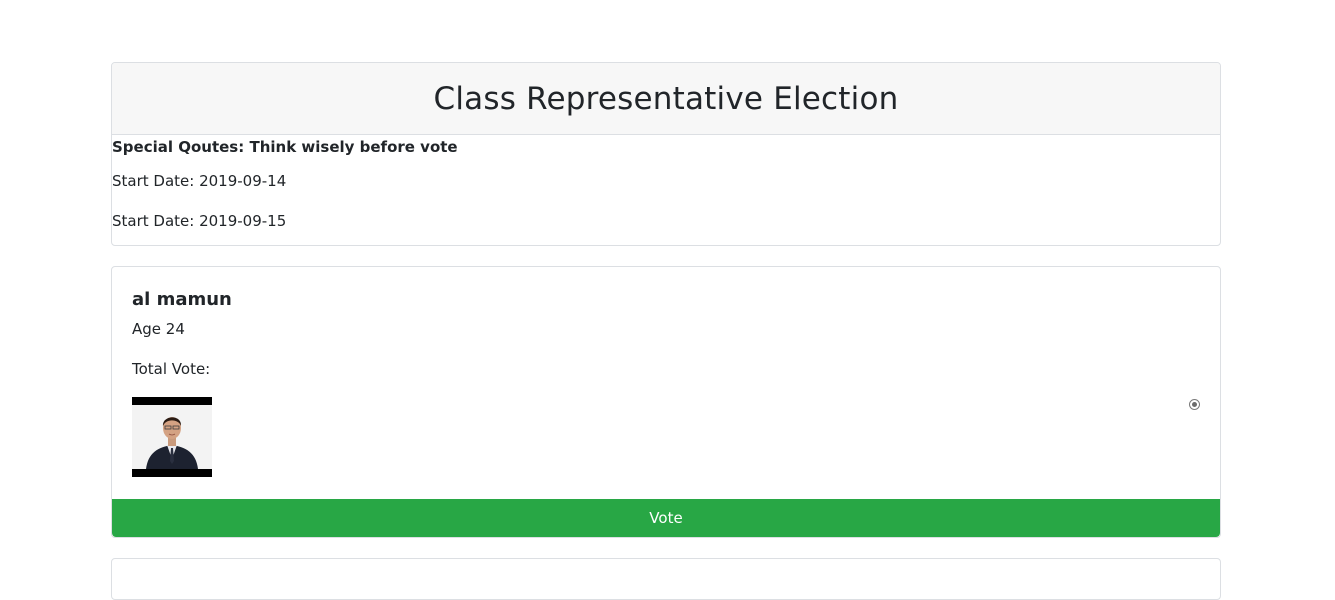 The width and height of the screenshot is (1335, 600). What do you see at coordinates (171, 369) in the screenshot?
I see `candidate-total-vote: Total Vote:` at bounding box center [171, 369].